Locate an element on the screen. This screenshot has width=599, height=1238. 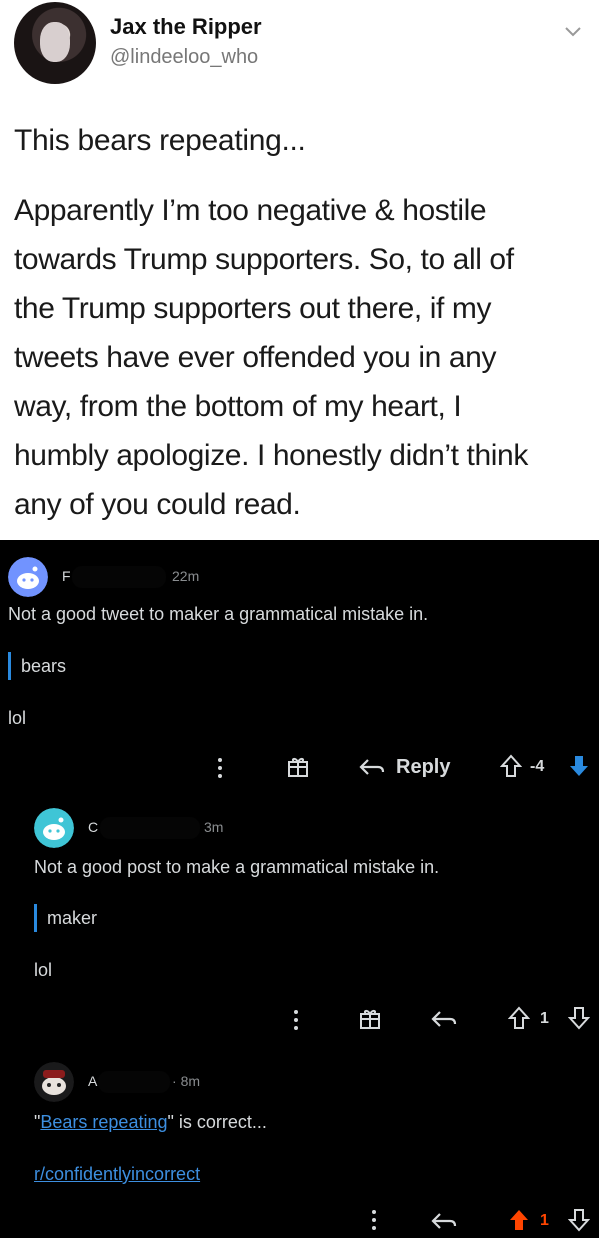
subreddit-link: r/confidentlyincorrect is located at coordinates (117, 1174).